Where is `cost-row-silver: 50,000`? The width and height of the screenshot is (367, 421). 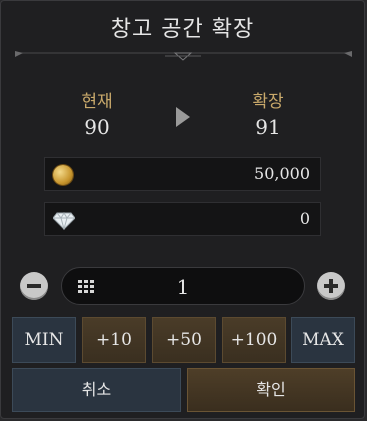
cost-row-silver: 50,000 is located at coordinates (182, 174).